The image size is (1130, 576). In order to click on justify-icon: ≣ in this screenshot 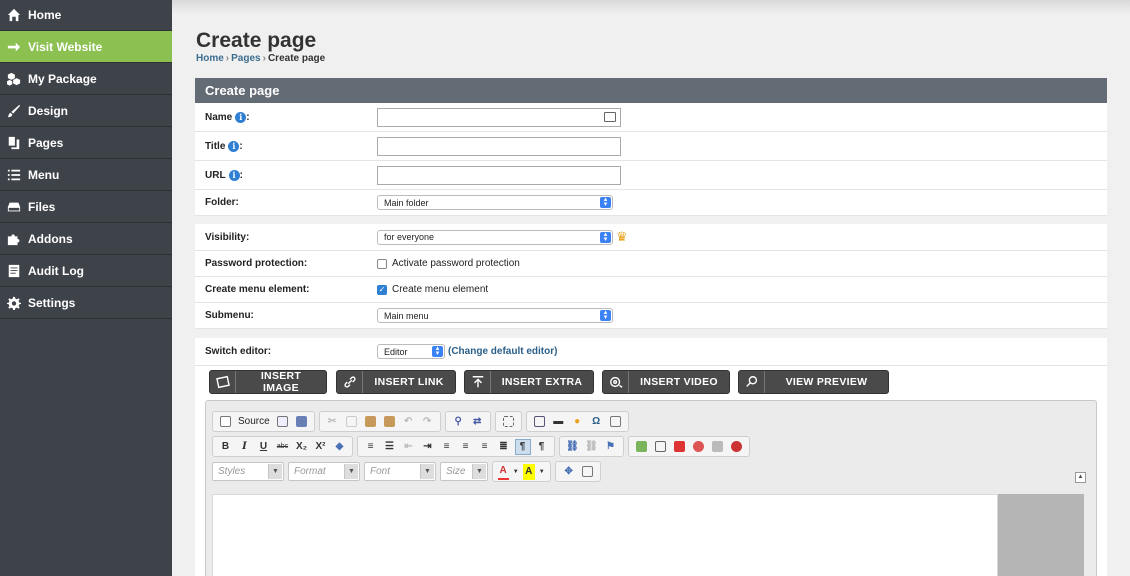, I will do `click(504, 447)`.